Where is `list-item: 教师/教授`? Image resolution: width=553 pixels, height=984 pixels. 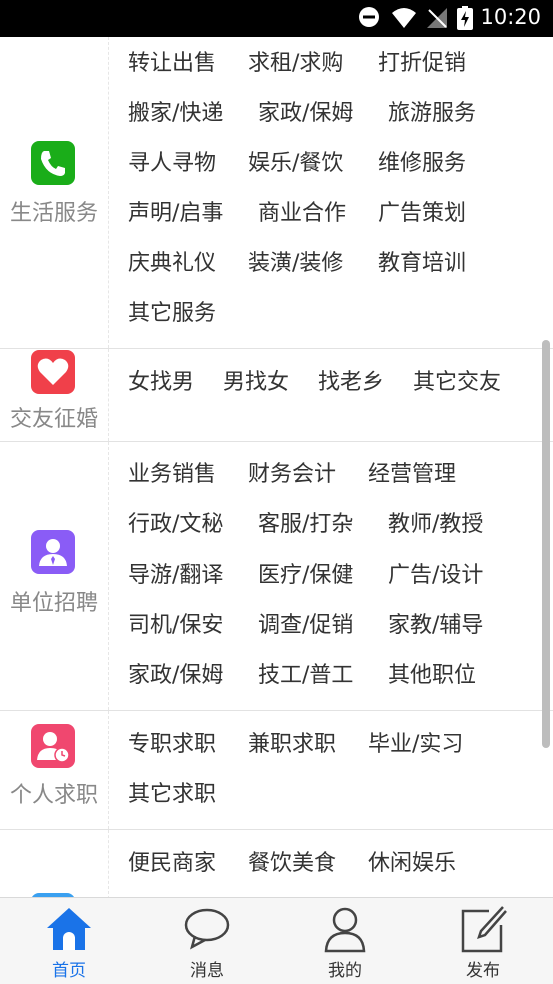 list-item: 教师/教授 is located at coordinates (435, 522).